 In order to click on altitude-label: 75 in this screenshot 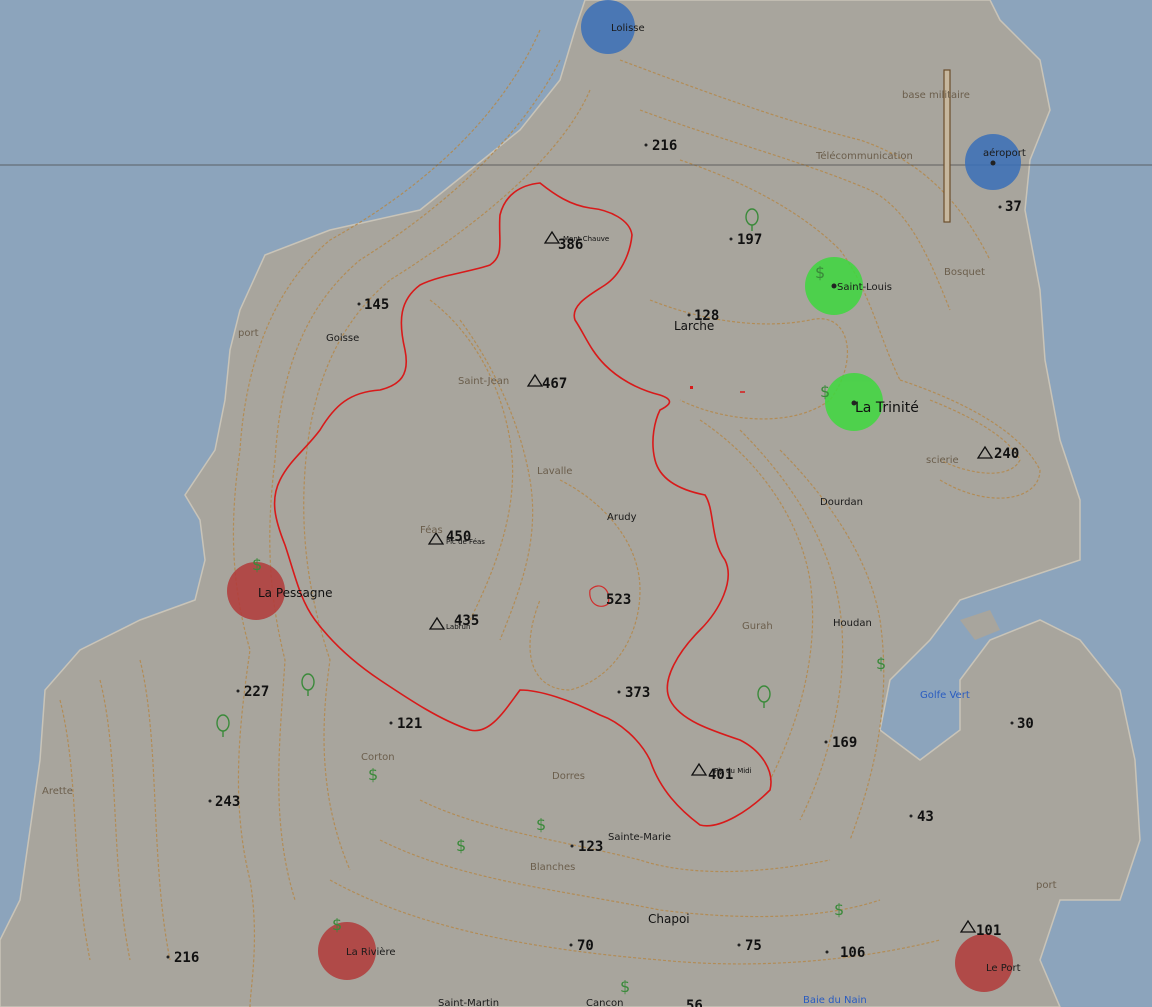, I will do `click(753, 946)`.